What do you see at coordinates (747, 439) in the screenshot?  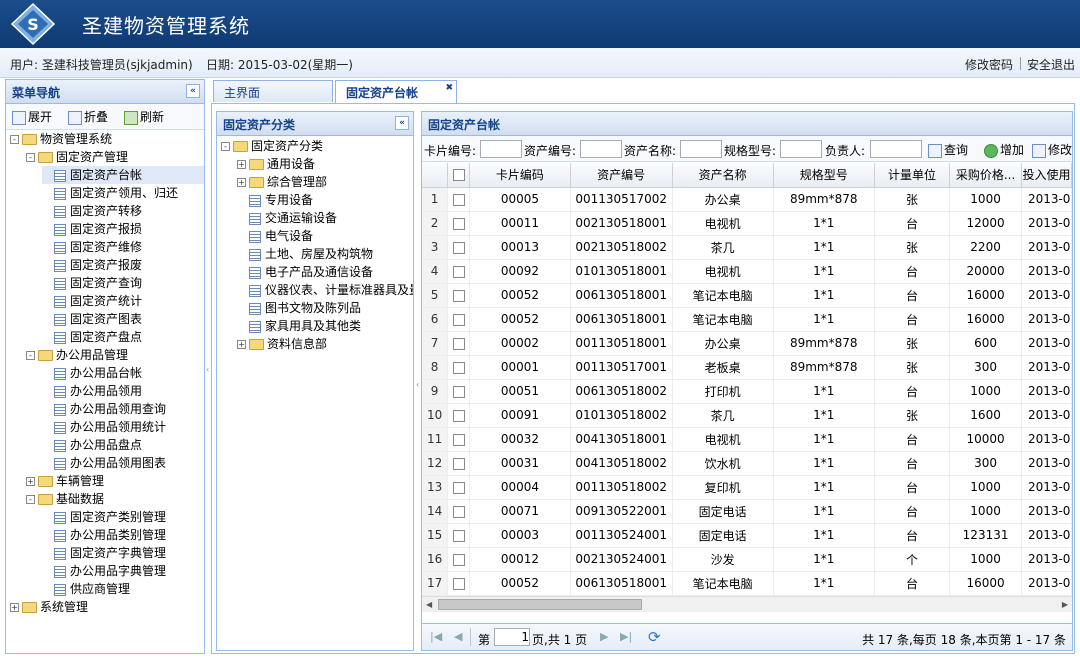 I see `table-row: 11 00032 004130518001 电视机 1*1 台 10000 2013-0` at bounding box center [747, 439].